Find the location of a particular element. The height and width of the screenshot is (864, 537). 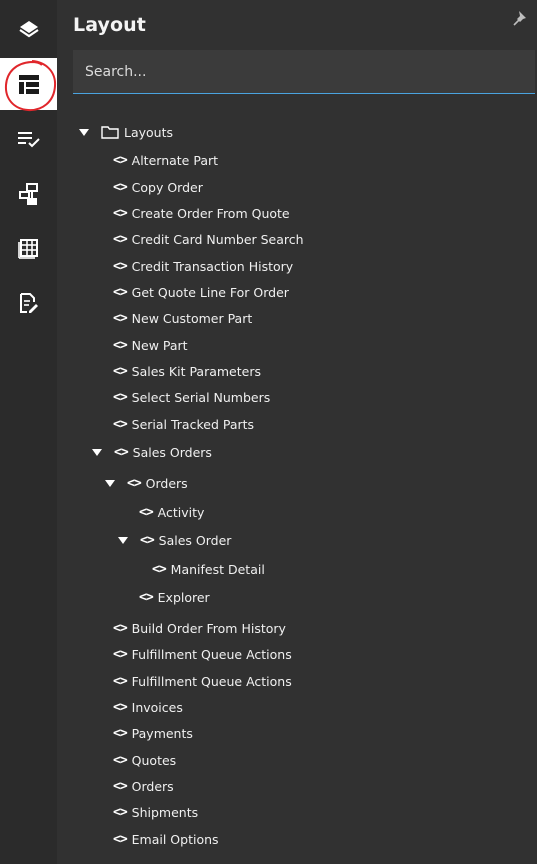

tree-item: <> New Customer Part is located at coordinates (182, 318).